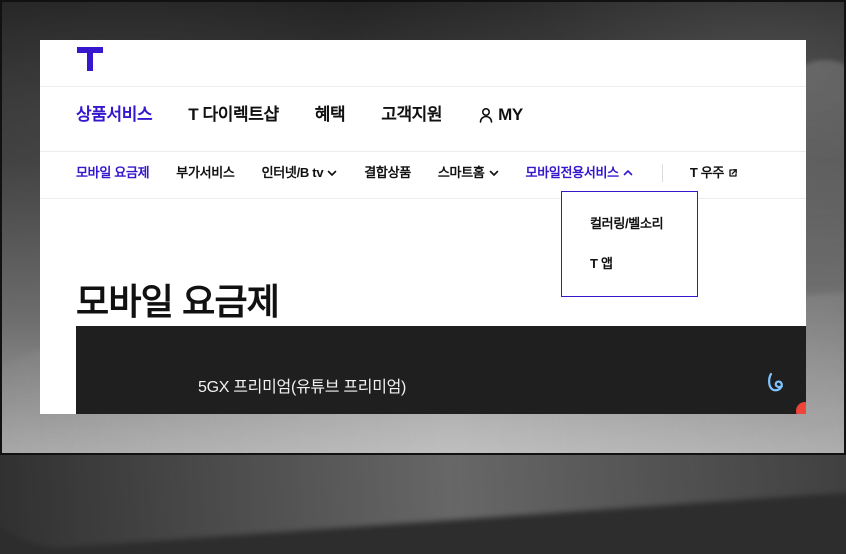 This screenshot has width=846, height=554. What do you see at coordinates (441, 370) in the screenshot?
I see `plan-card: 5GX 프리미엄(유튜브 프리미엄)` at bounding box center [441, 370].